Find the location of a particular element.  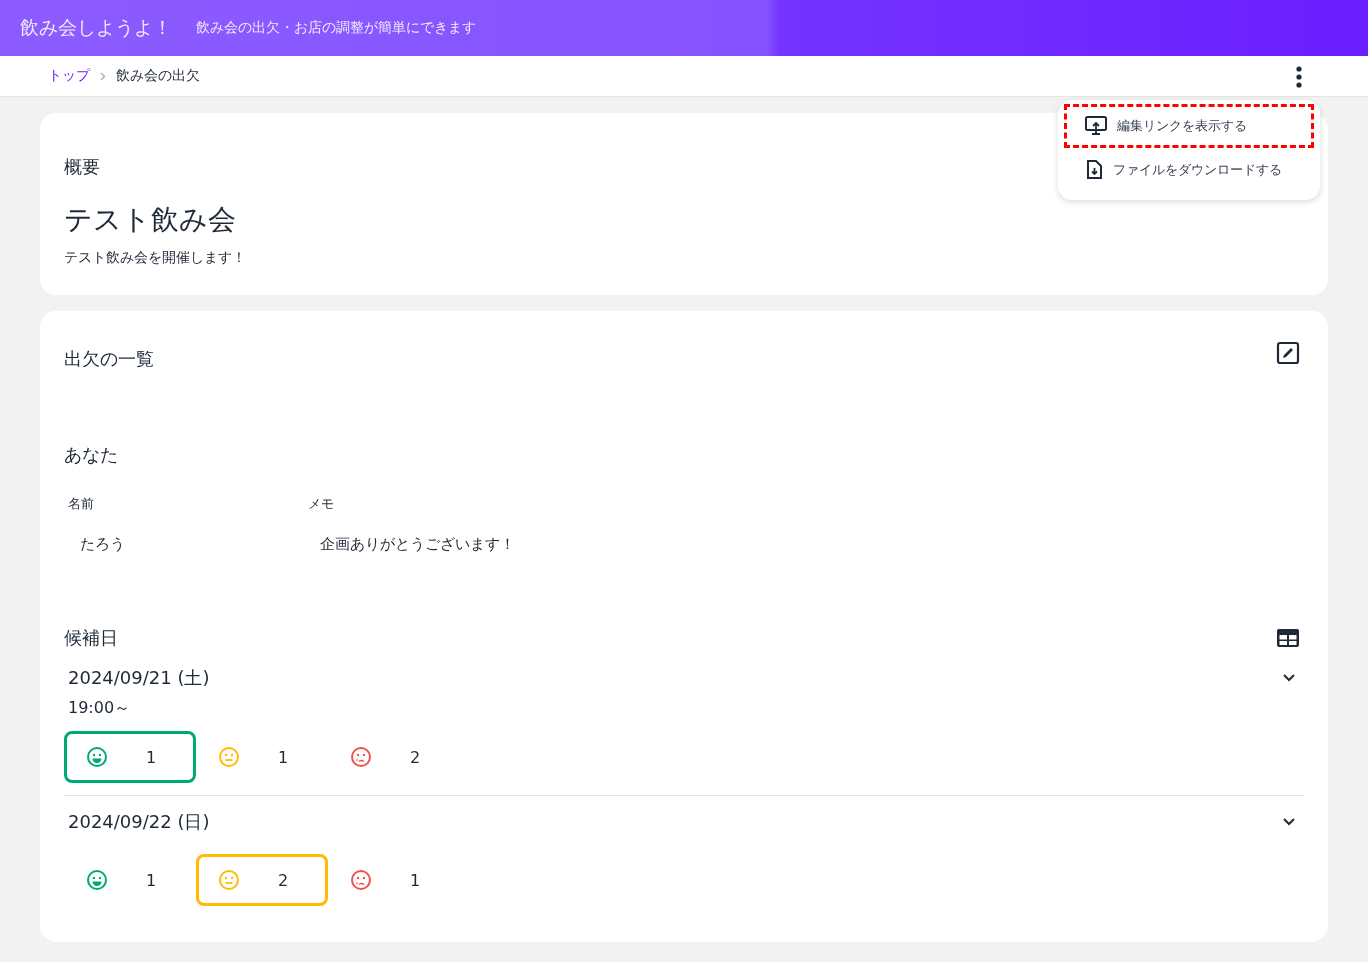

column-header: 名前 is located at coordinates (81, 504).